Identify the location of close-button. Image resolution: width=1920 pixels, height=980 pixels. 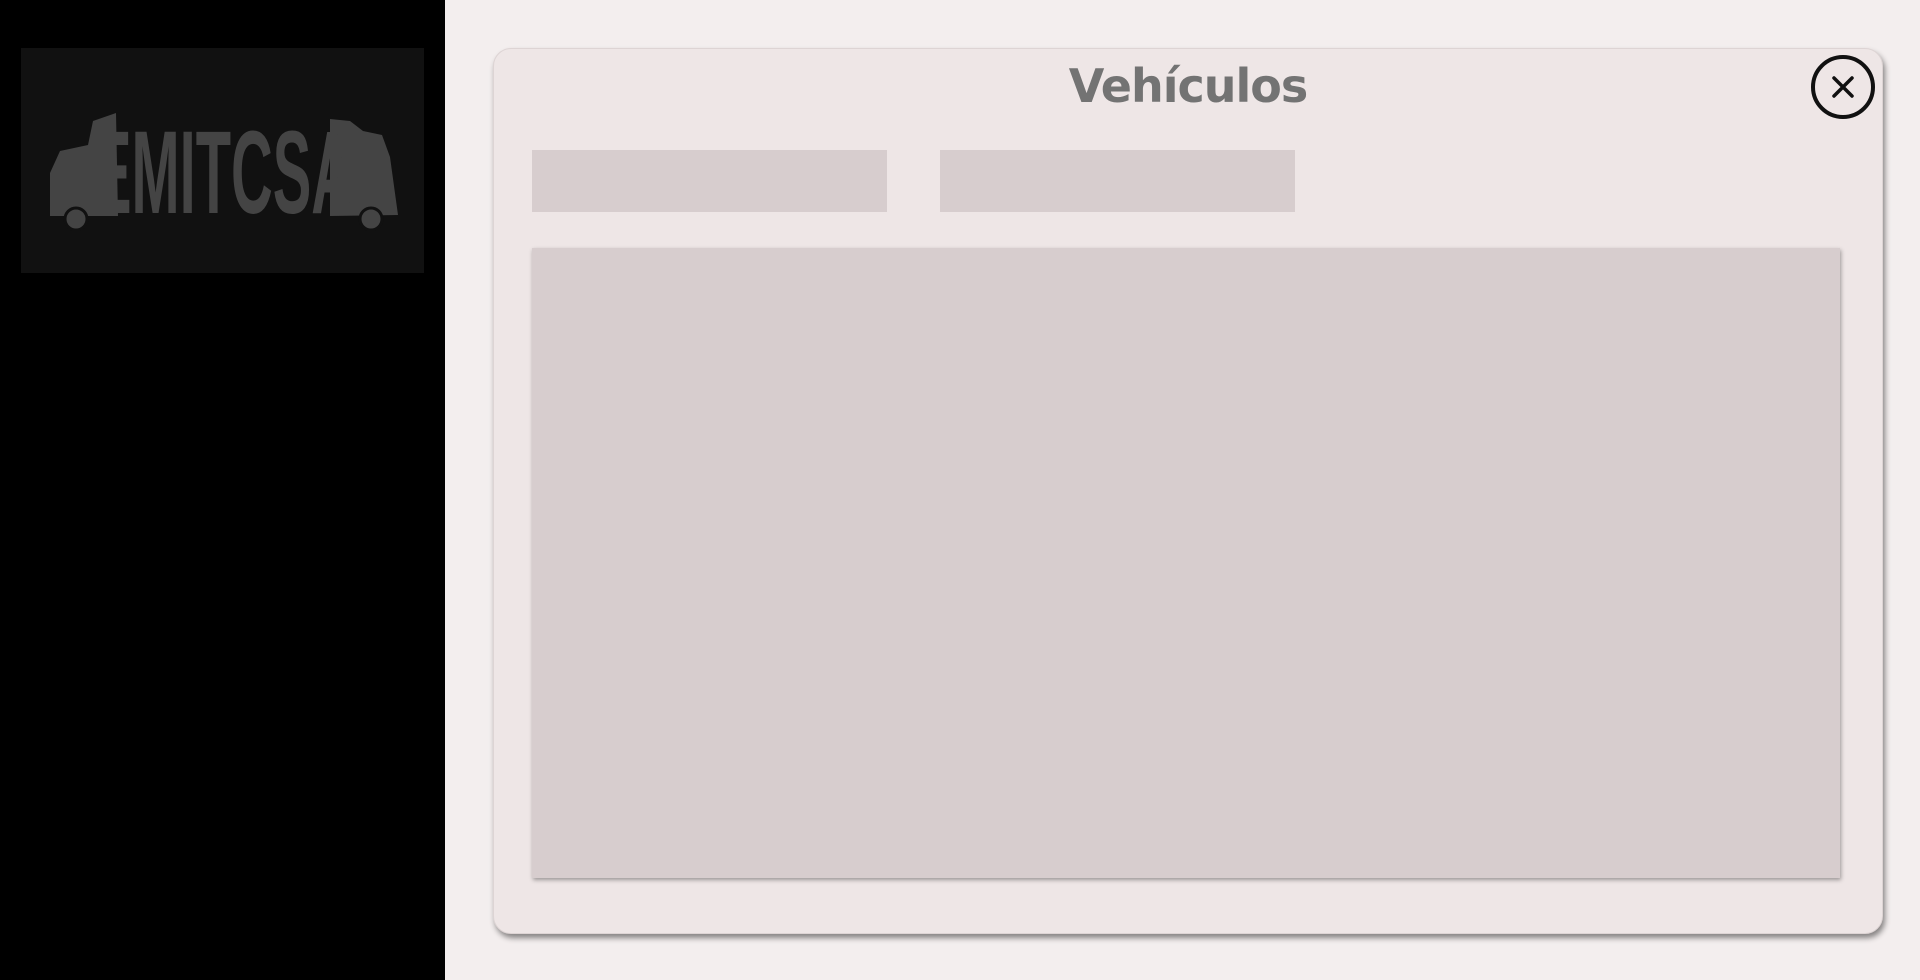
(1843, 87).